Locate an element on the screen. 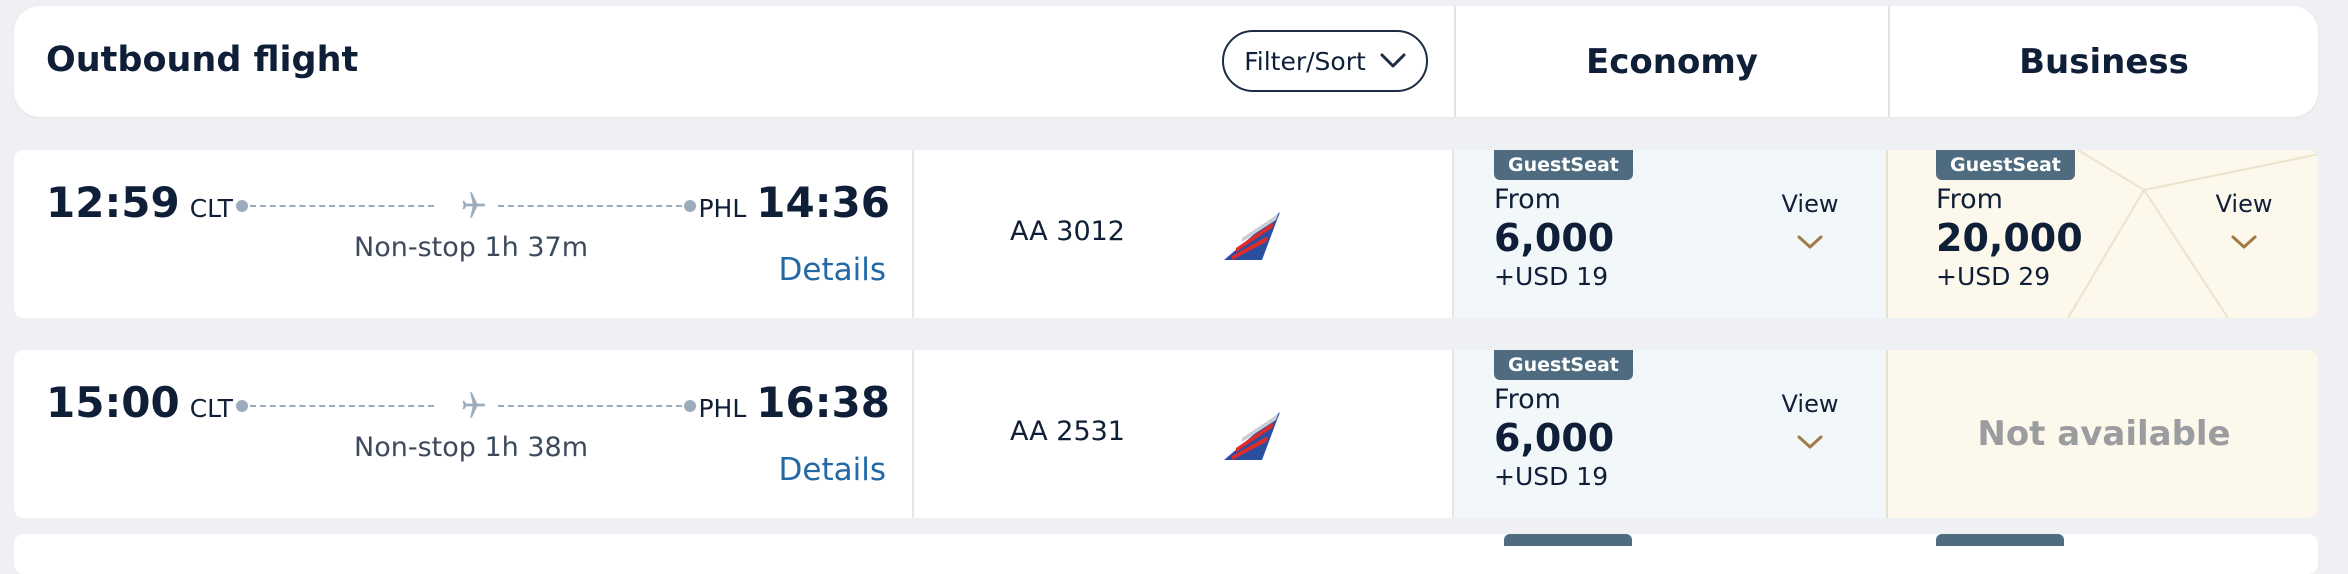 The image size is (2348, 574). departure-time-value: 12:59 is located at coordinates (113, 202).